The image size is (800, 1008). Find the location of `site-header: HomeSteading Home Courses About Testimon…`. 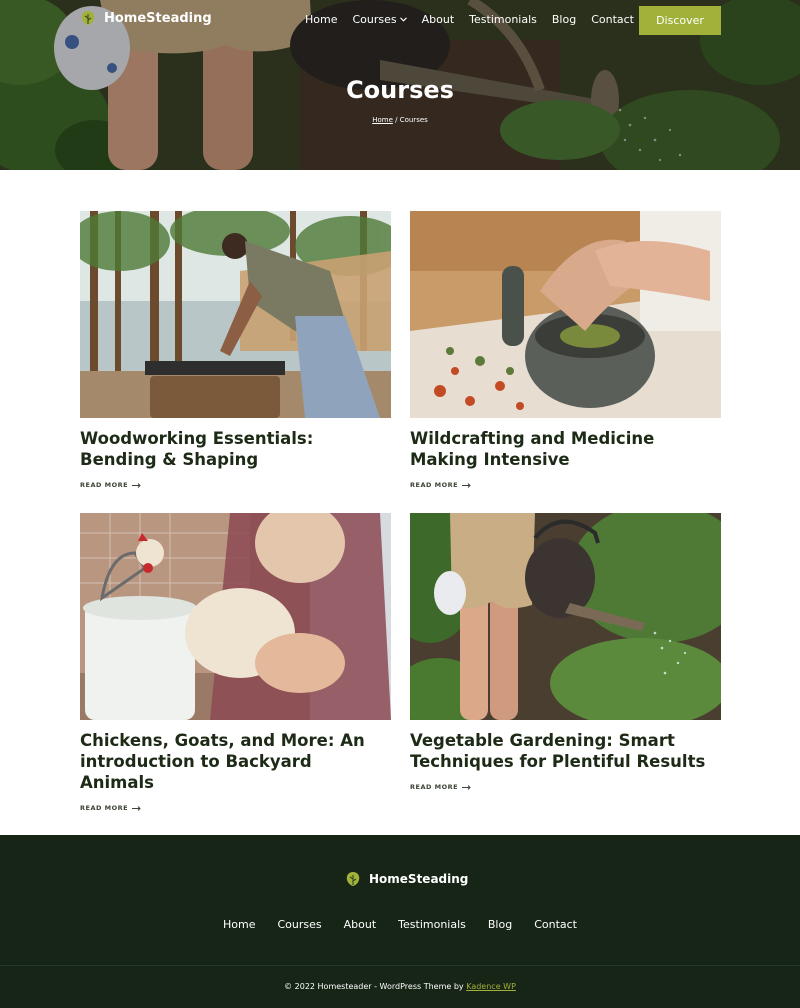

site-header: HomeSteading Home Courses About Testimon… is located at coordinates (400, 21).